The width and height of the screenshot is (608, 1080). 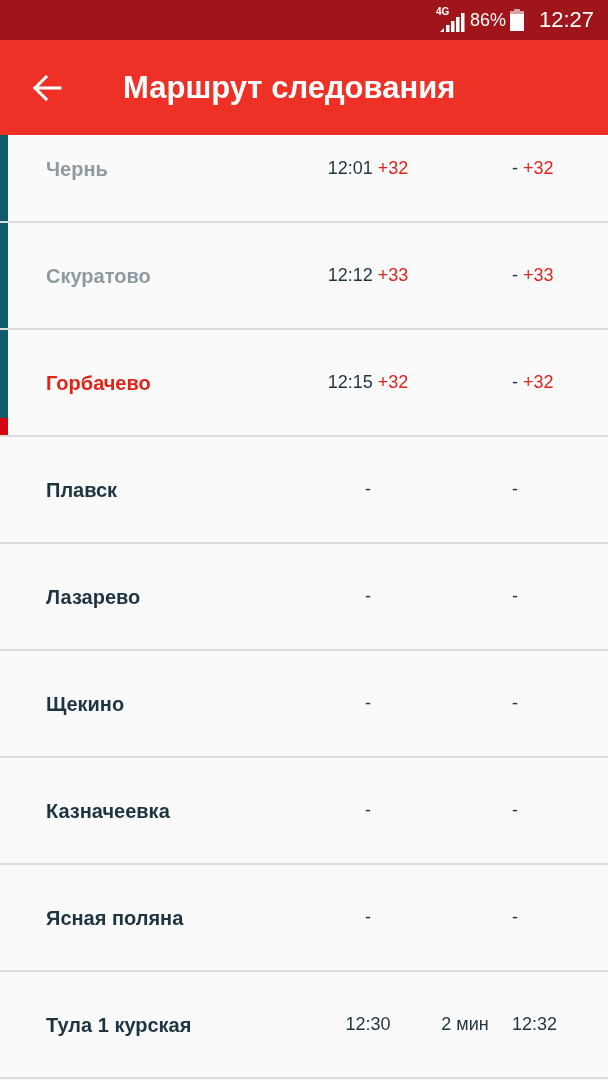 What do you see at coordinates (47, 87) in the screenshot?
I see `back-arrow-icon` at bounding box center [47, 87].